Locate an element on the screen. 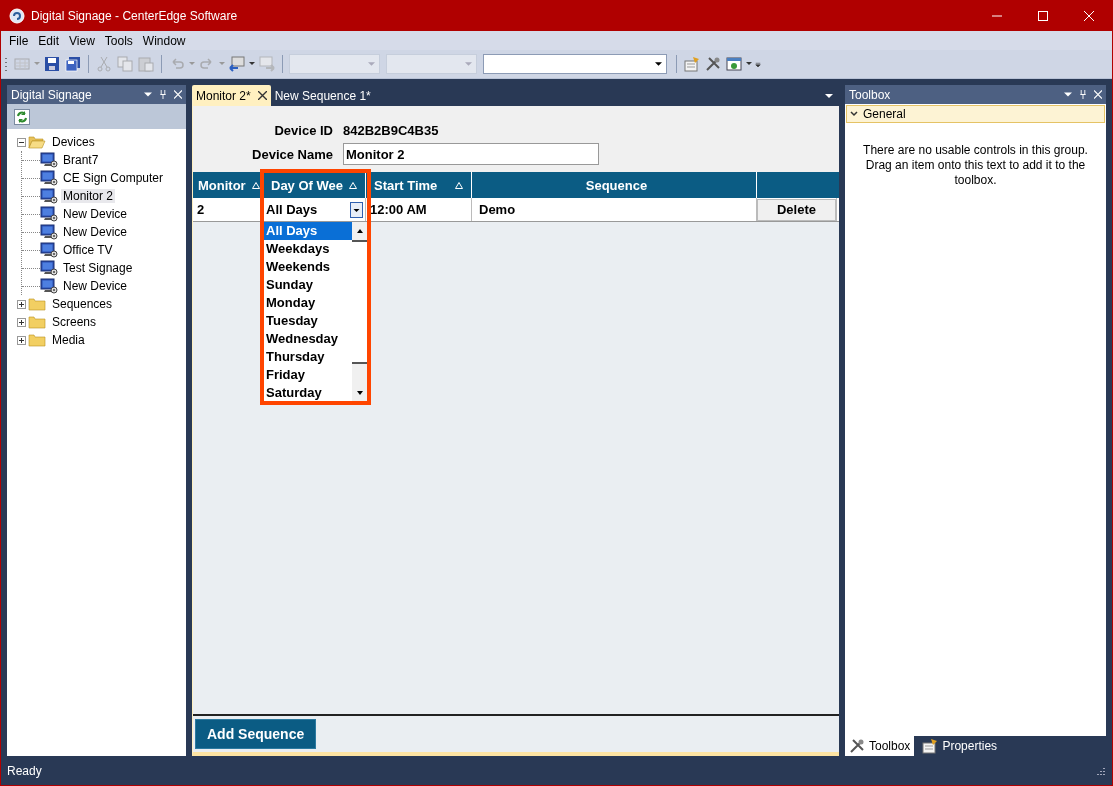 Image resolution: width=1113 pixels, height=786 pixels. collapse-icon is located at coordinates (21, 142).